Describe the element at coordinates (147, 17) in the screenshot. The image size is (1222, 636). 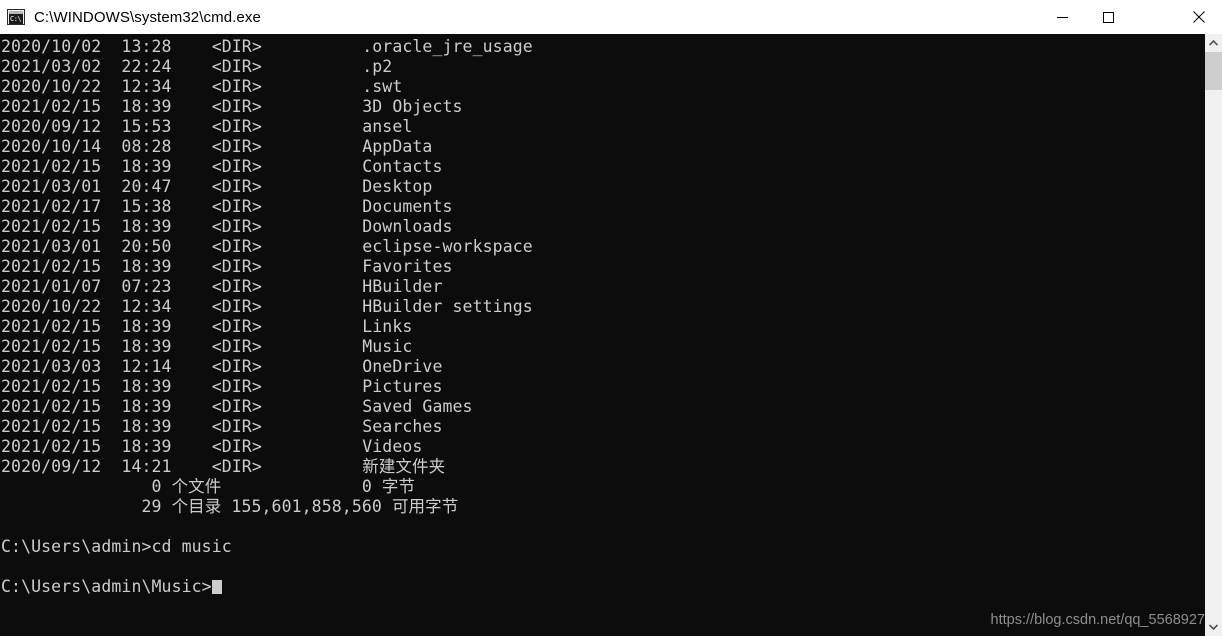
I see `window-title: C:\WINDOWS\system32\cmd.exe` at that location.